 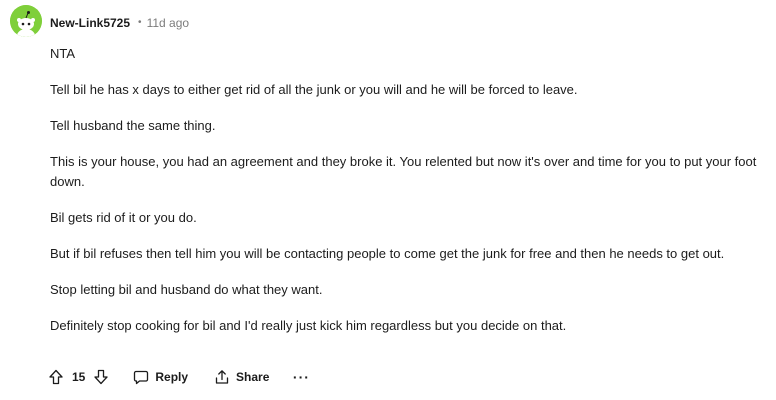 What do you see at coordinates (141, 377) in the screenshot?
I see `speech-bubble-icon` at bounding box center [141, 377].